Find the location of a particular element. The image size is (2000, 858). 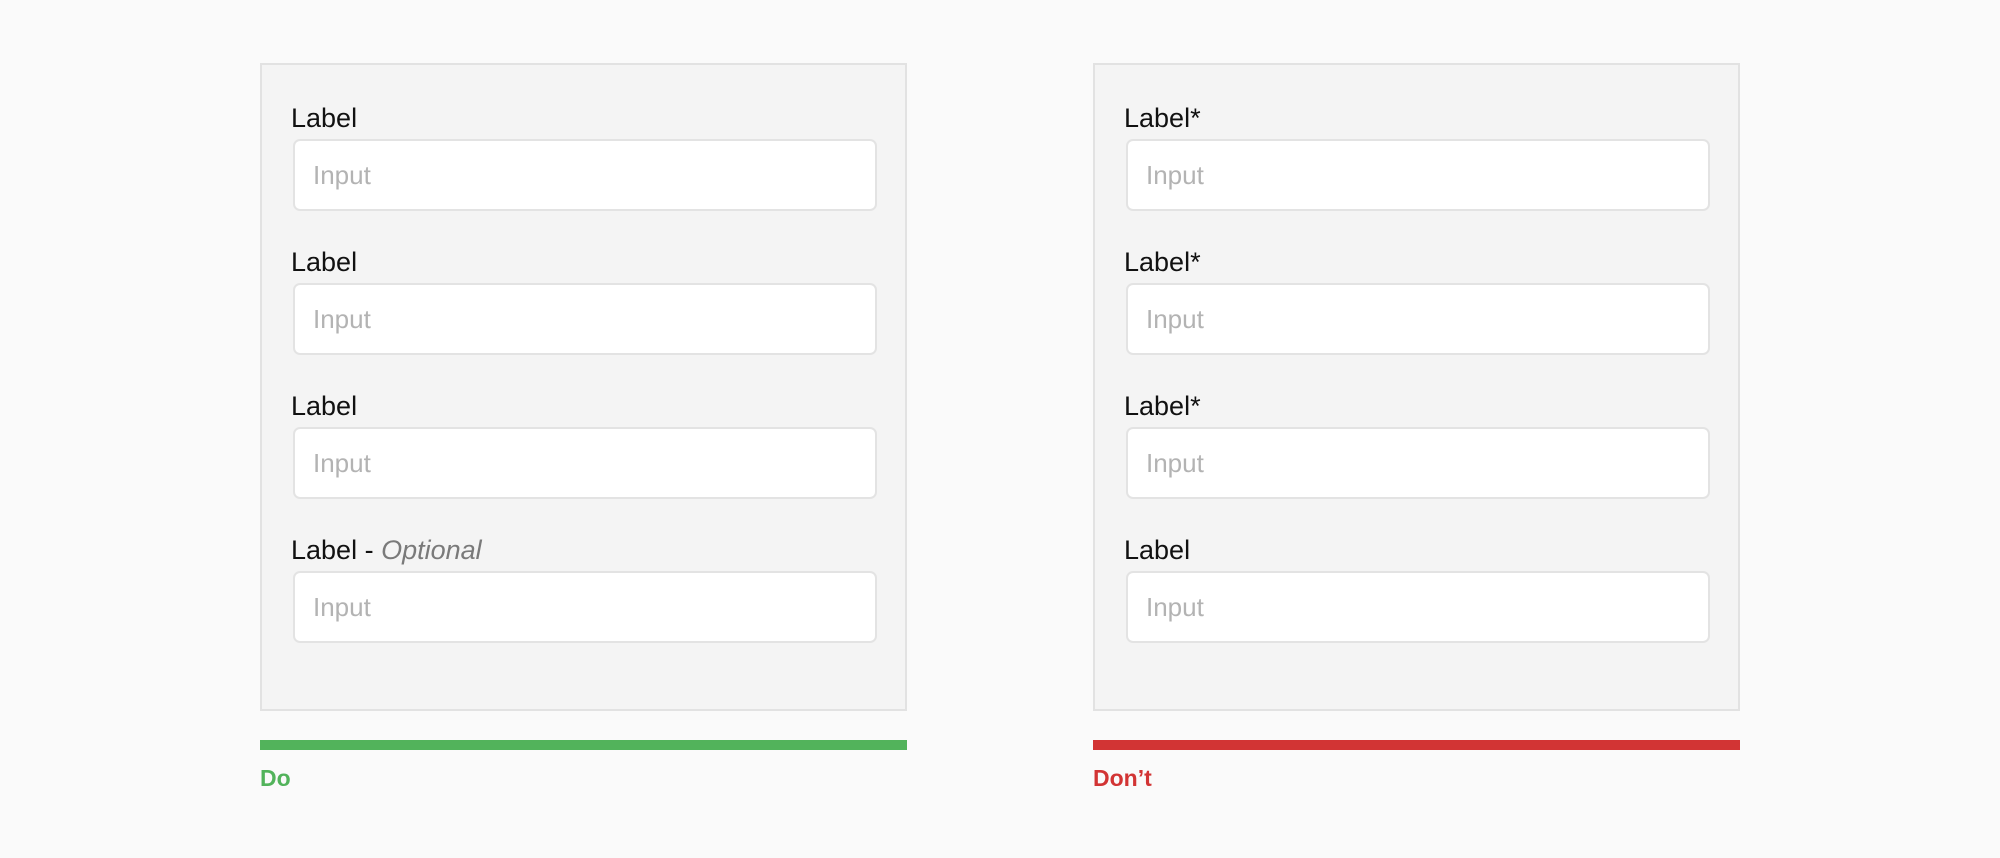

form-field-optional: Label - Optional is located at coordinates (584, 588).